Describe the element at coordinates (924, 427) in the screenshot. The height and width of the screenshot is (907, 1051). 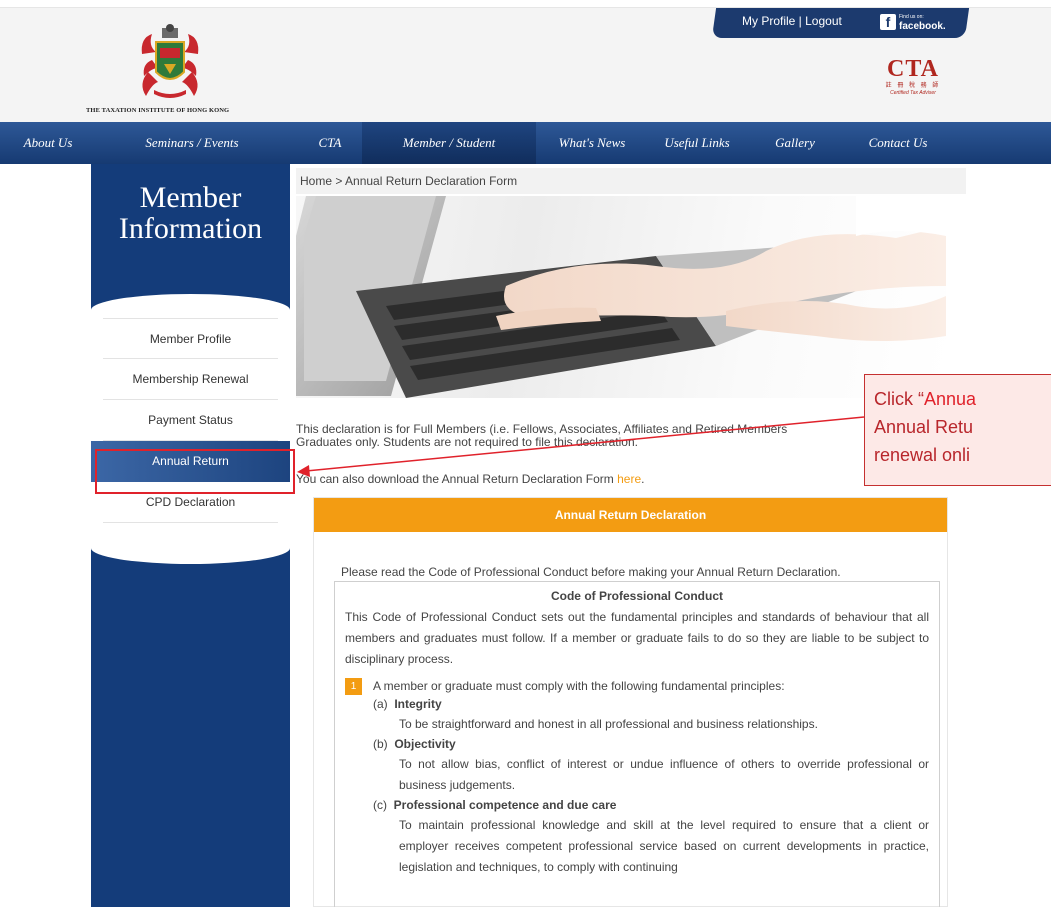
I see `callout-line-2: Annual Retu` at that location.